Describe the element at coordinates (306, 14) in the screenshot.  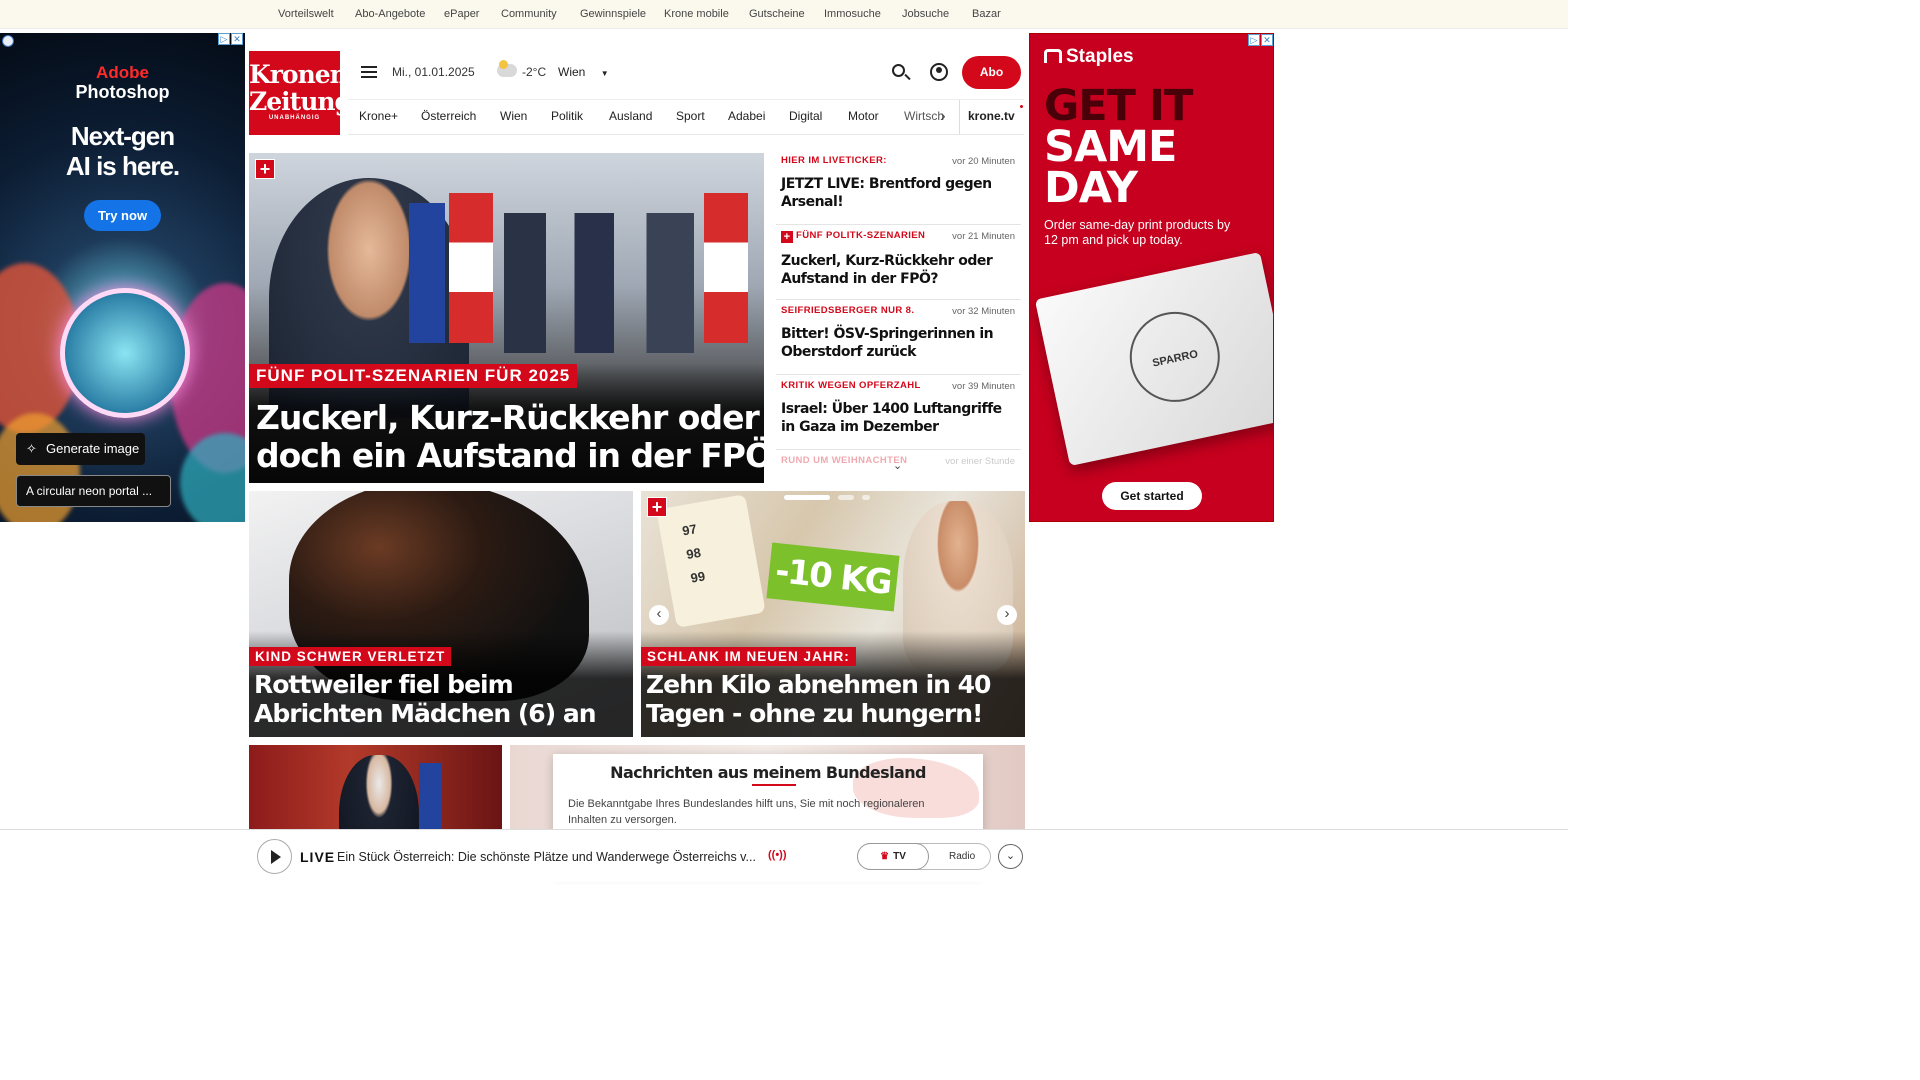
I see `topnav-vorteilswelt: Vorteilswelt` at that location.